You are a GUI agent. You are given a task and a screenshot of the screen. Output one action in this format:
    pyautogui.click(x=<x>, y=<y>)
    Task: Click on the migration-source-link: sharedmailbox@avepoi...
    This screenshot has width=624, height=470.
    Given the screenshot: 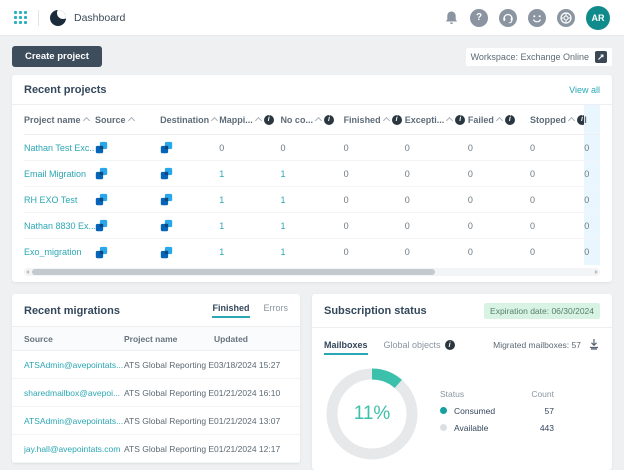 What is the action you would take?
    pyautogui.click(x=74, y=393)
    